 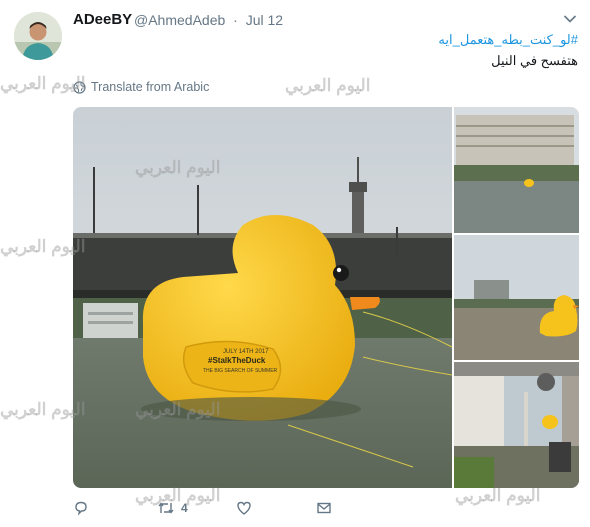 What do you see at coordinates (237, 360) in the screenshot?
I see `duck-text-hashtag: #StalkTheDuck` at bounding box center [237, 360].